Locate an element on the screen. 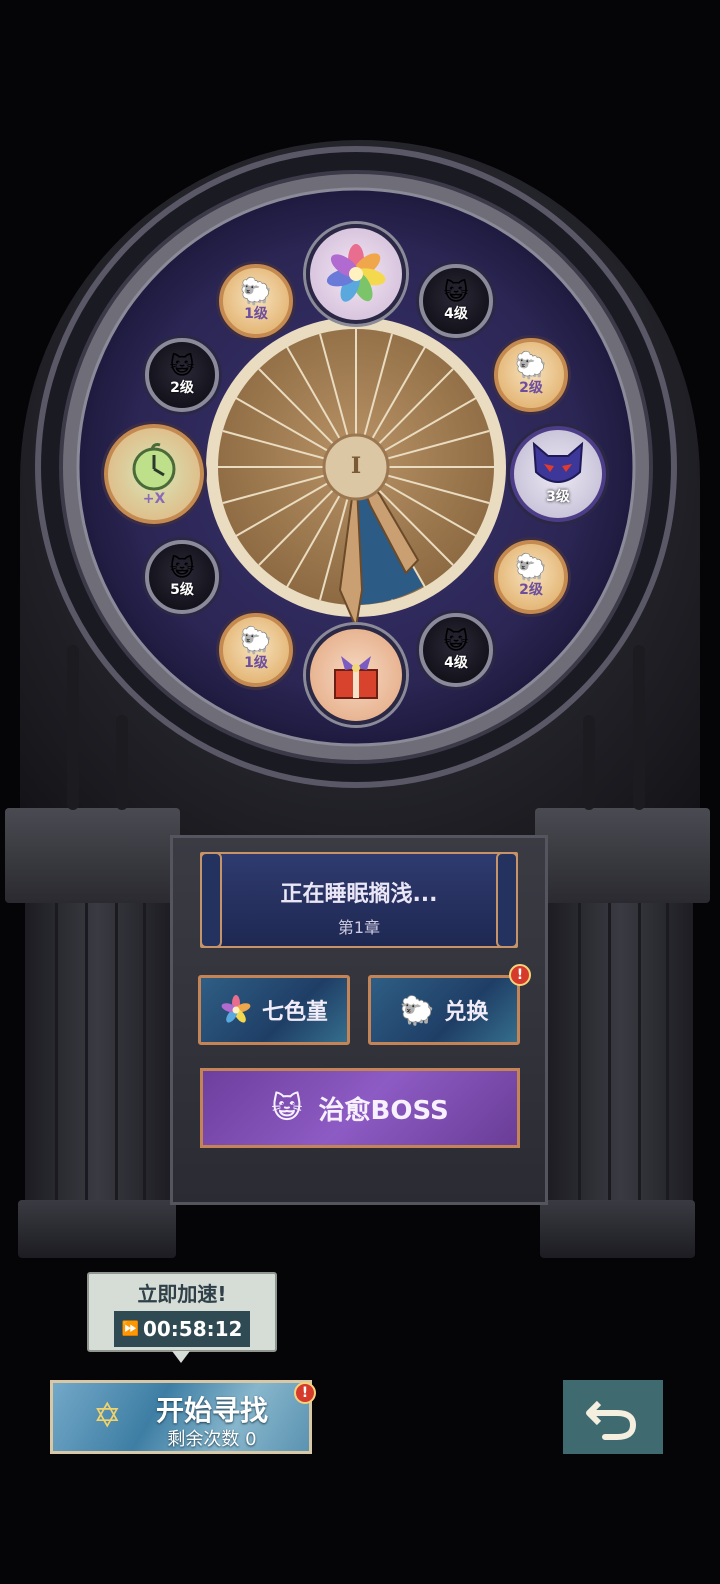 Image resolution: width=720 pixels, height=1584 pixels. sheep-node-4: 🐑 1级 is located at coordinates (256, 650).